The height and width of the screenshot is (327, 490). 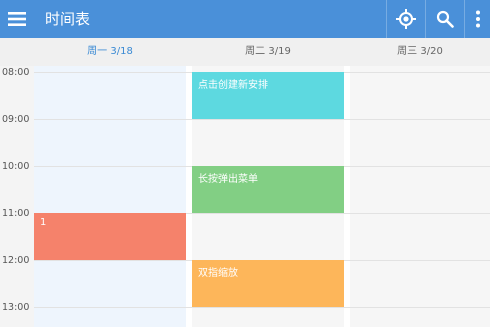 I want to click on event-1: 1, so click(x=110, y=236).